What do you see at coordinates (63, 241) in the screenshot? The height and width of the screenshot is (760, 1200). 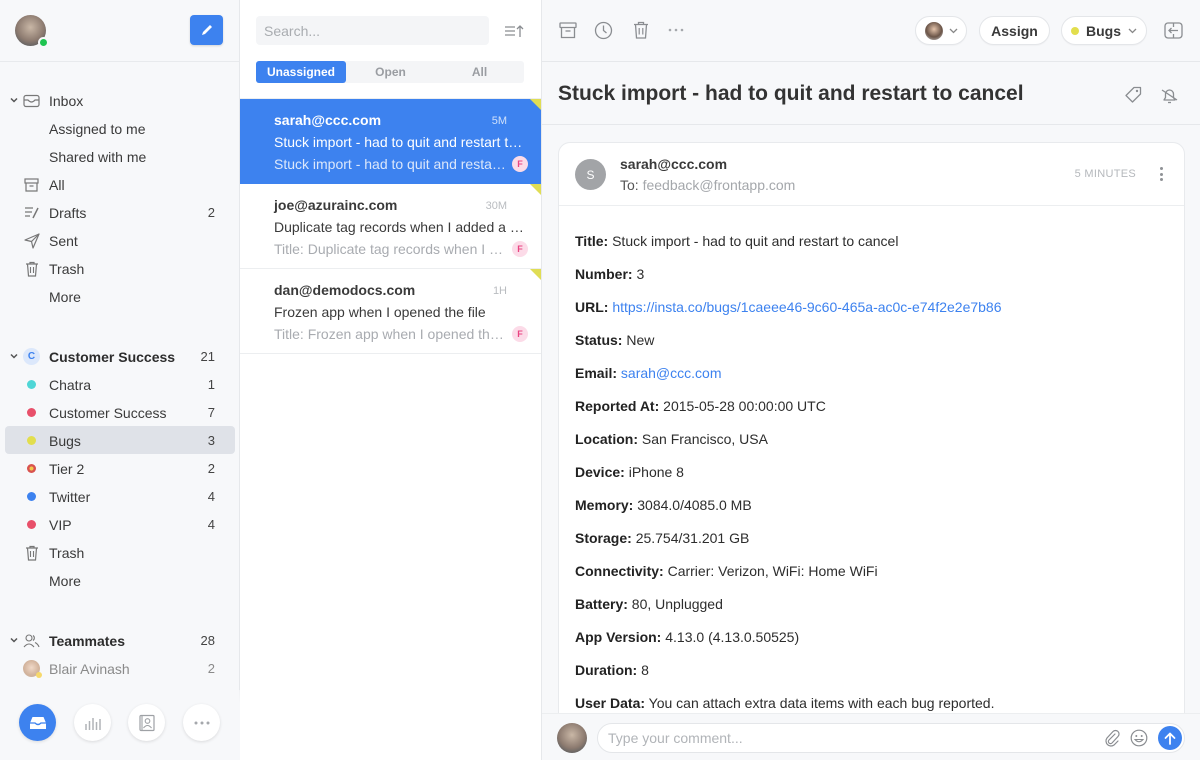 I see `sidebar-item-label: Sent` at bounding box center [63, 241].